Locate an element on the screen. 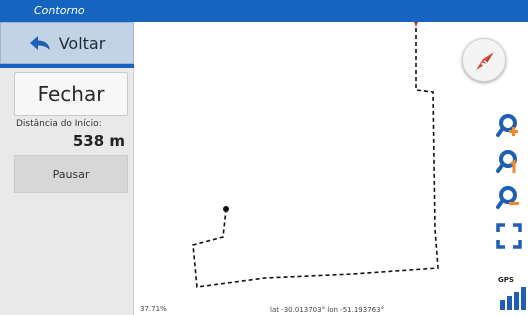 The width and height of the screenshot is (528, 315). close-button-label: Fechar is located at coordinates (71, 94).